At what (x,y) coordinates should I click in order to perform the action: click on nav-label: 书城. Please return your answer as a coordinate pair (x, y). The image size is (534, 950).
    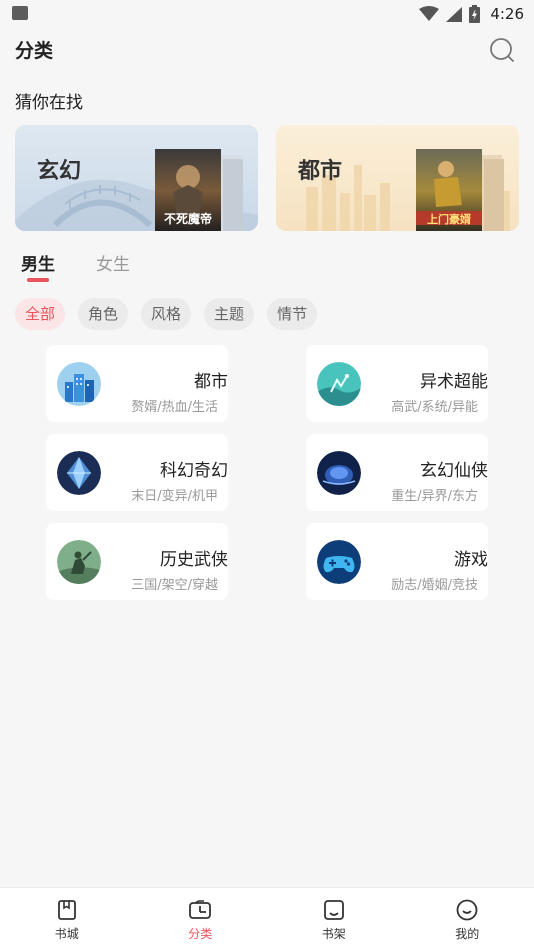
    Looking at the image, I should click on (66, 934).